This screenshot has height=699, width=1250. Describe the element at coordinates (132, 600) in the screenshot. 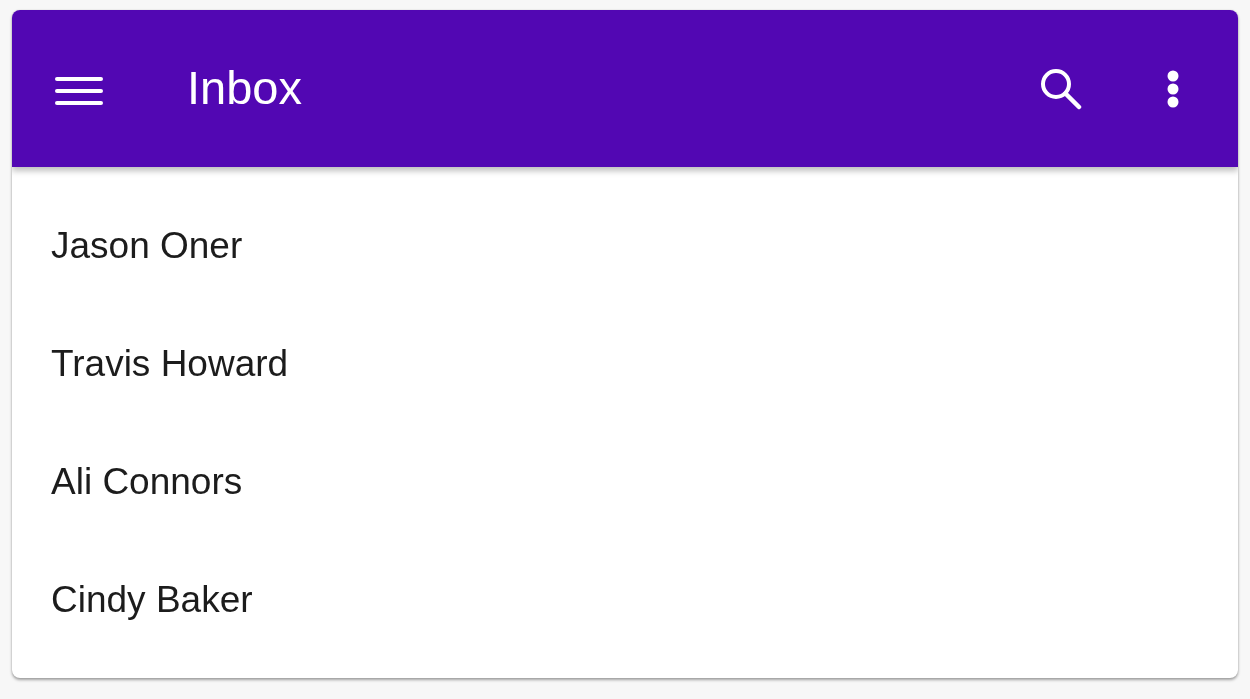

I see `list-item: Cindy Baker` at that location.